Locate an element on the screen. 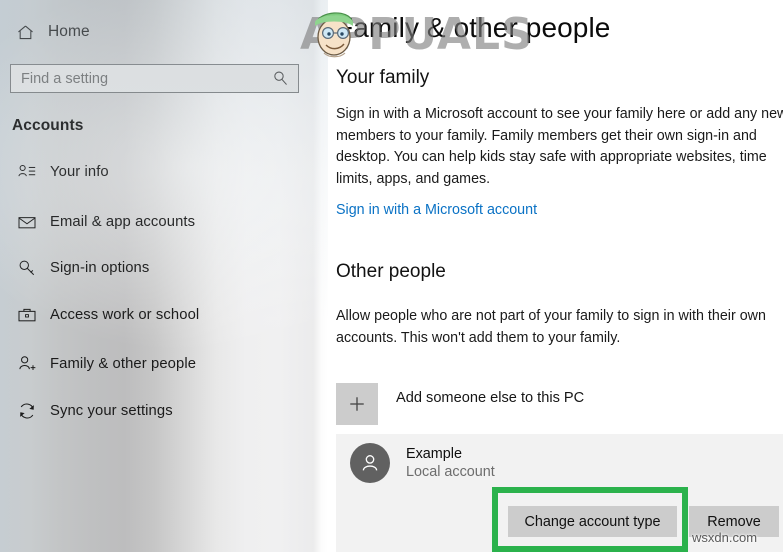 The height and width of the screenshot is (552, 783). sidebar-item-sync-your-settings: Sync your settings is located at coordinates (155, 411).